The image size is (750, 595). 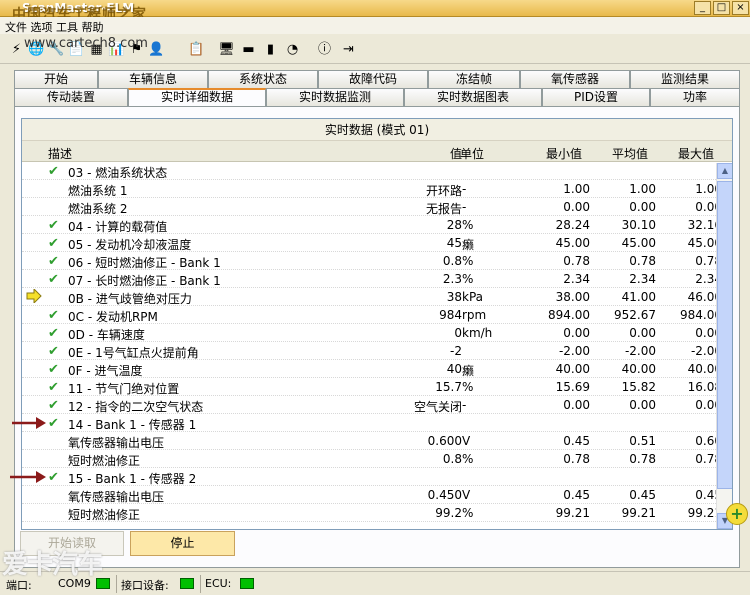 I want to click on row-description: 氧传感器输出电压, so click(x=116, y=443).